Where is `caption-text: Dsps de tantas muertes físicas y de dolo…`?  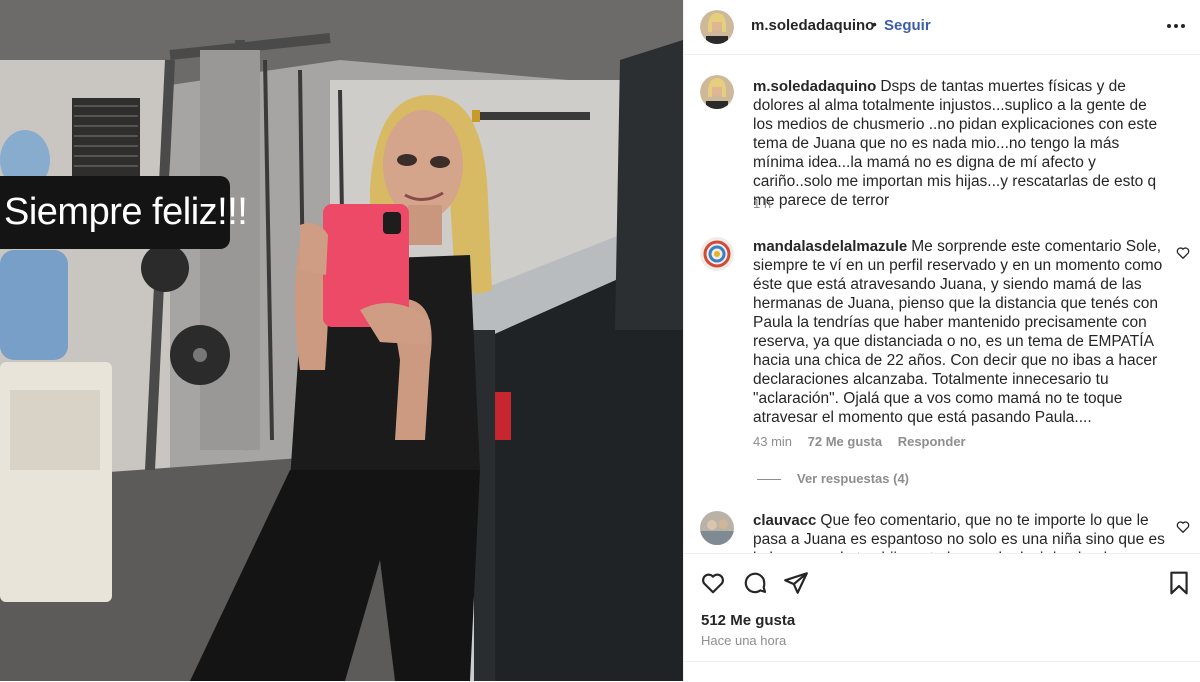
caption-text: Dsps de tantas muertes físicas y de dolo… is located at coordinates (955, 143).